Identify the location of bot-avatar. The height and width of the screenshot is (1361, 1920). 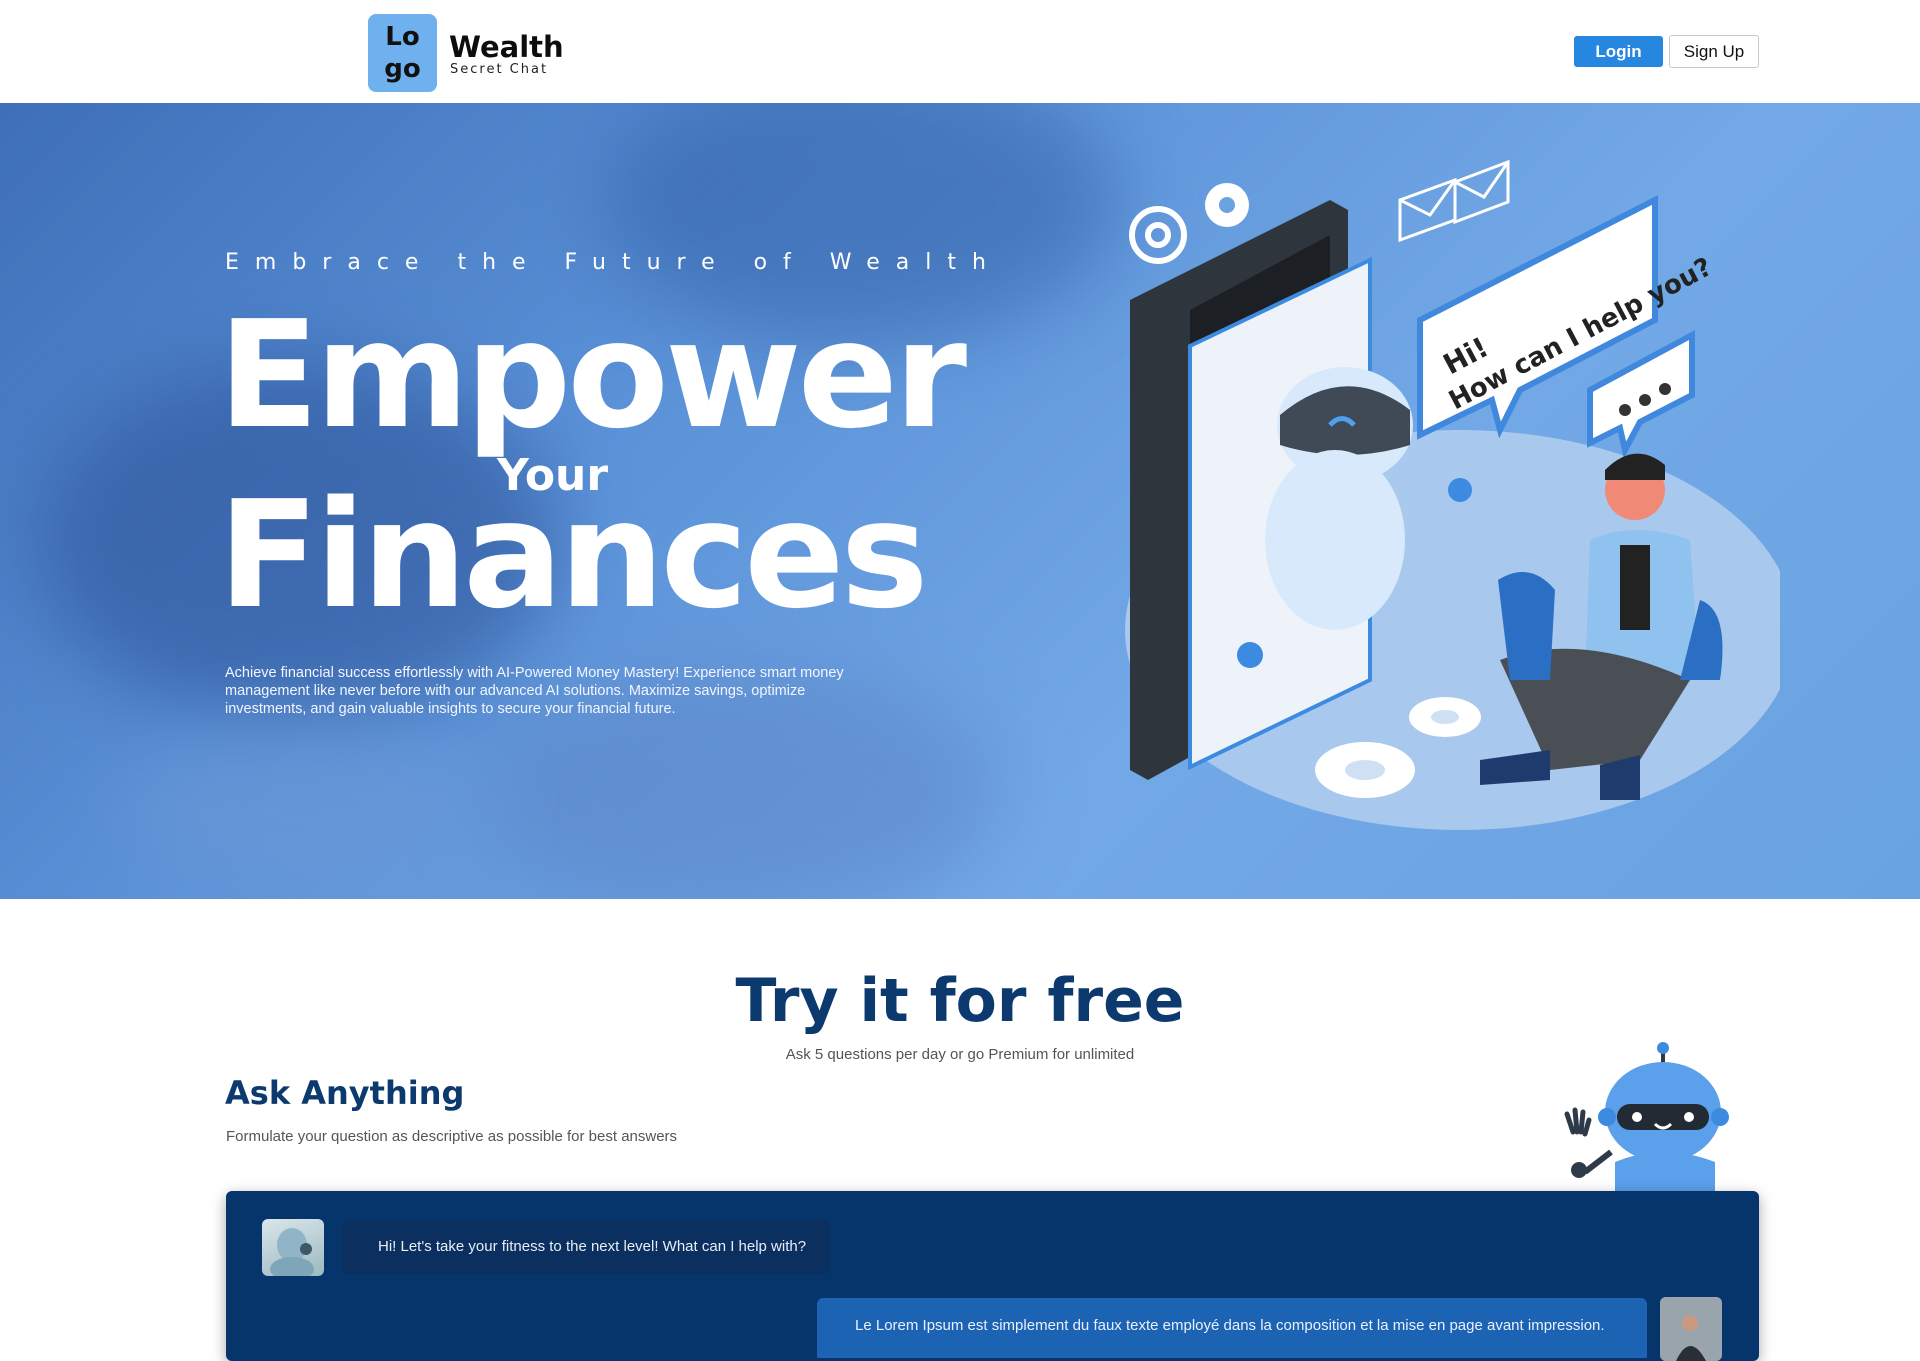
(293, 1247).